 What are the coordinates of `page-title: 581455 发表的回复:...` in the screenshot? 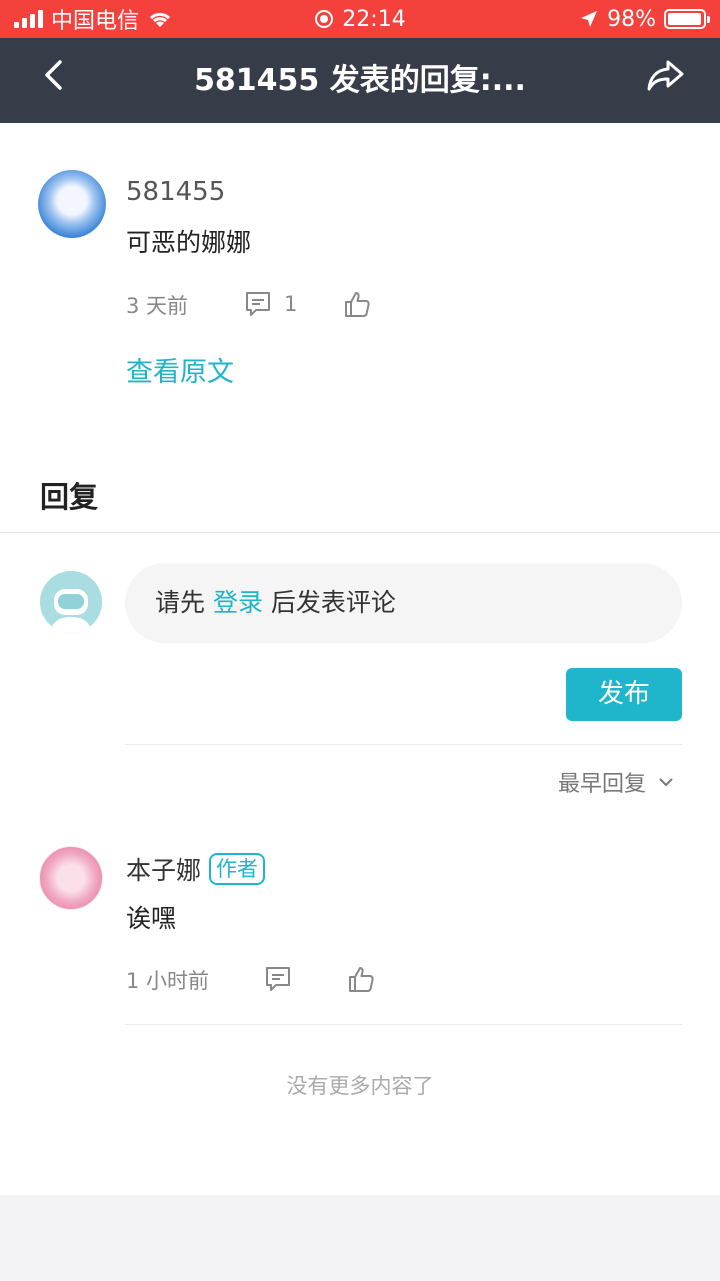 It's located at (360, 80).